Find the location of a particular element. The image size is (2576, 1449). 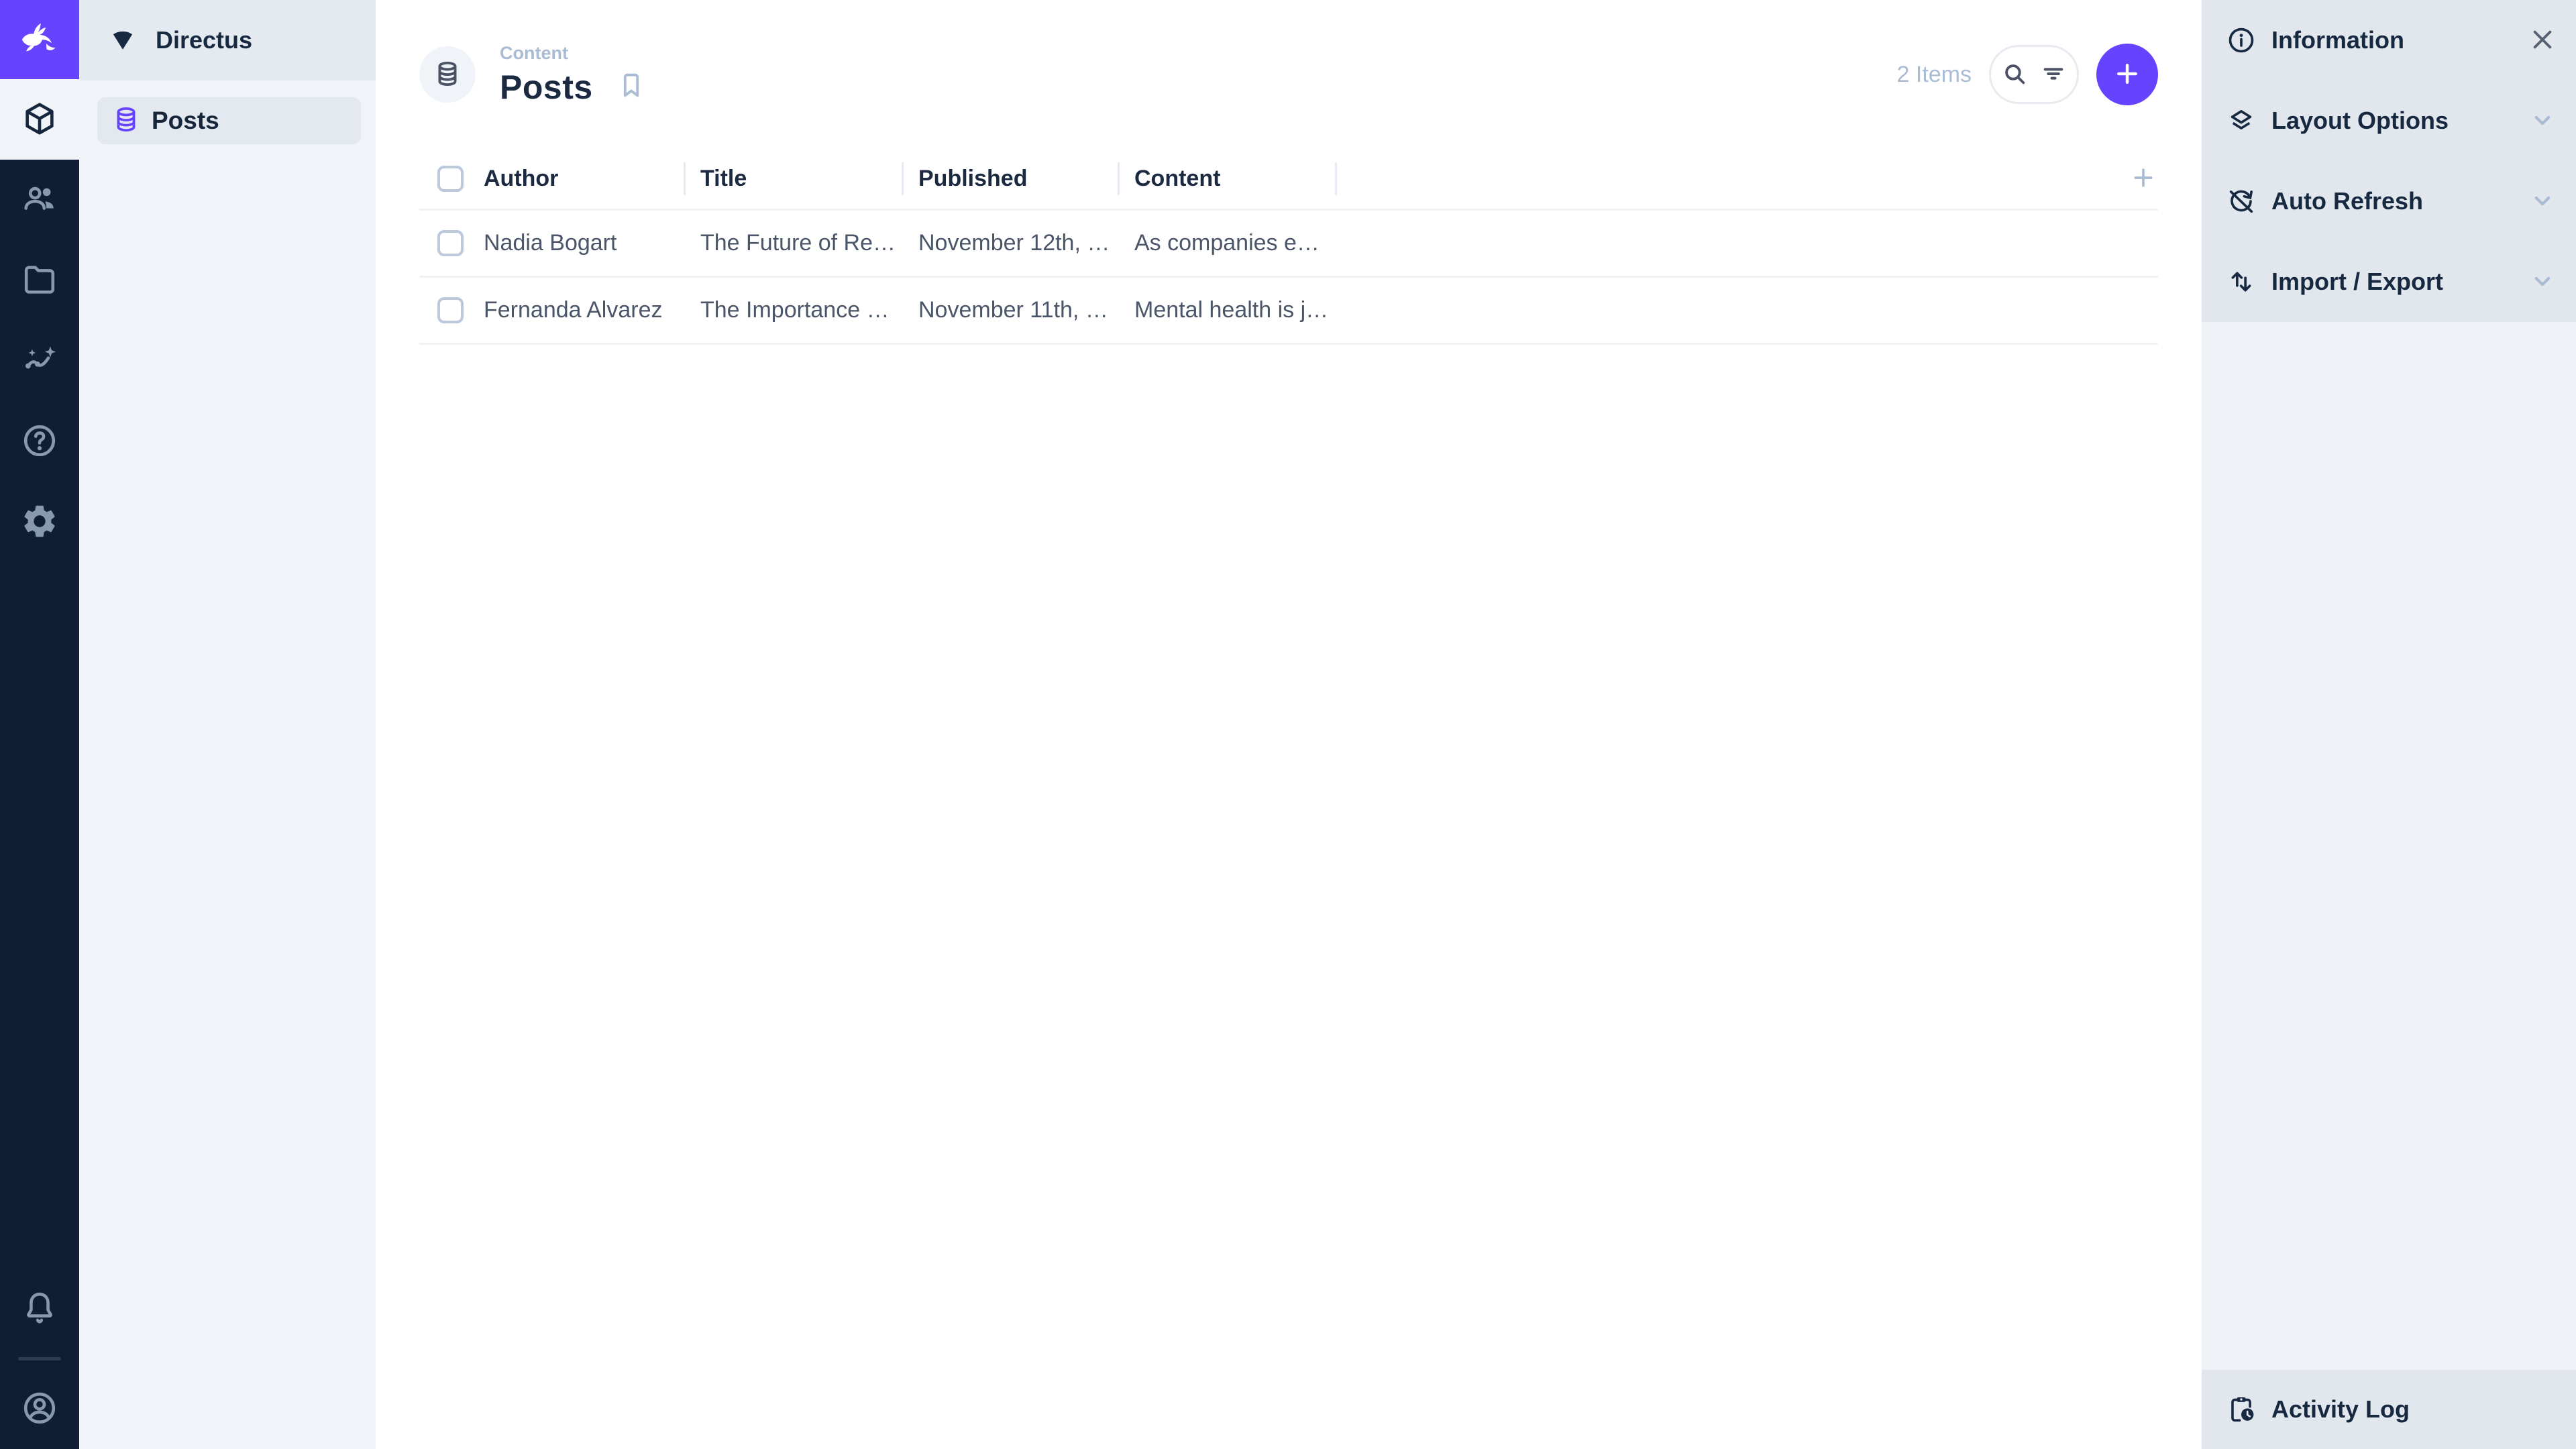

activity-log-label: Activity Log is located at coordinates (2340, 1409).